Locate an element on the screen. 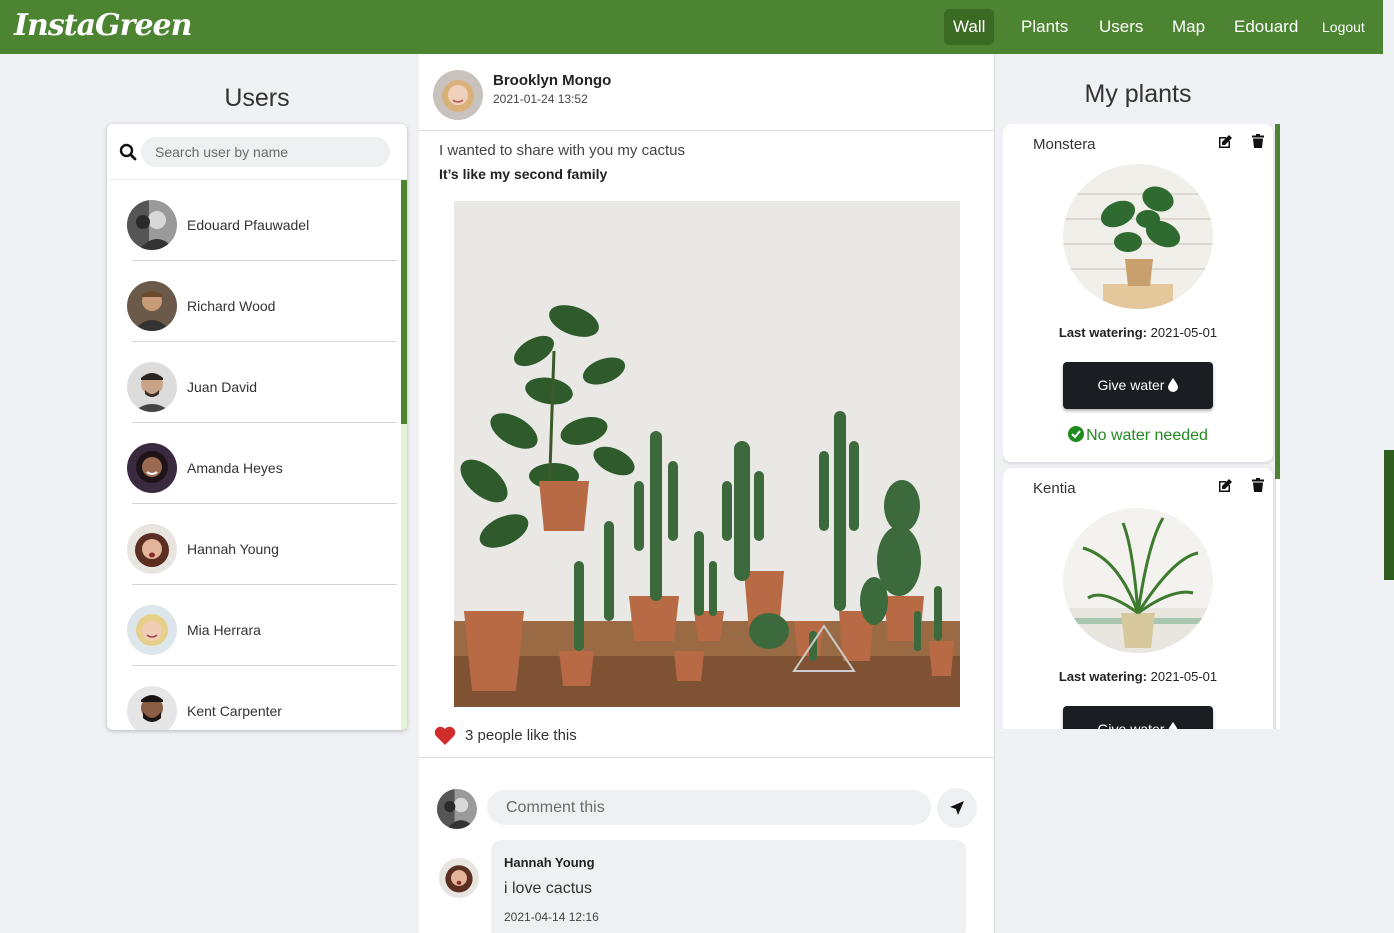 The height and width of the screenshot is (933, 1394). divider is located at coordinates (706, 757).